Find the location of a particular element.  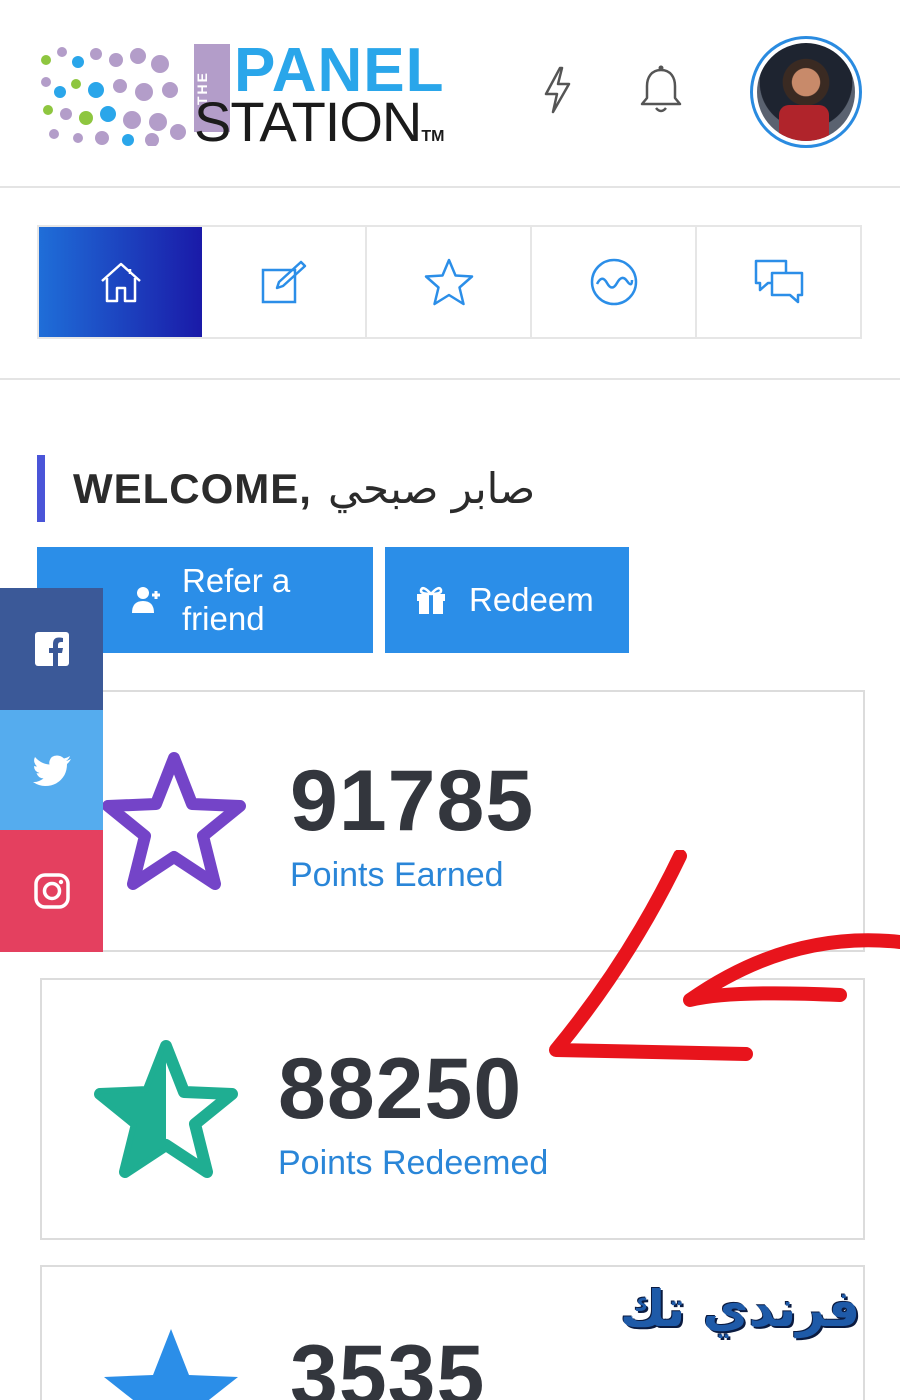

points-earned-value: 91785 is located at coordinates (412, 801).